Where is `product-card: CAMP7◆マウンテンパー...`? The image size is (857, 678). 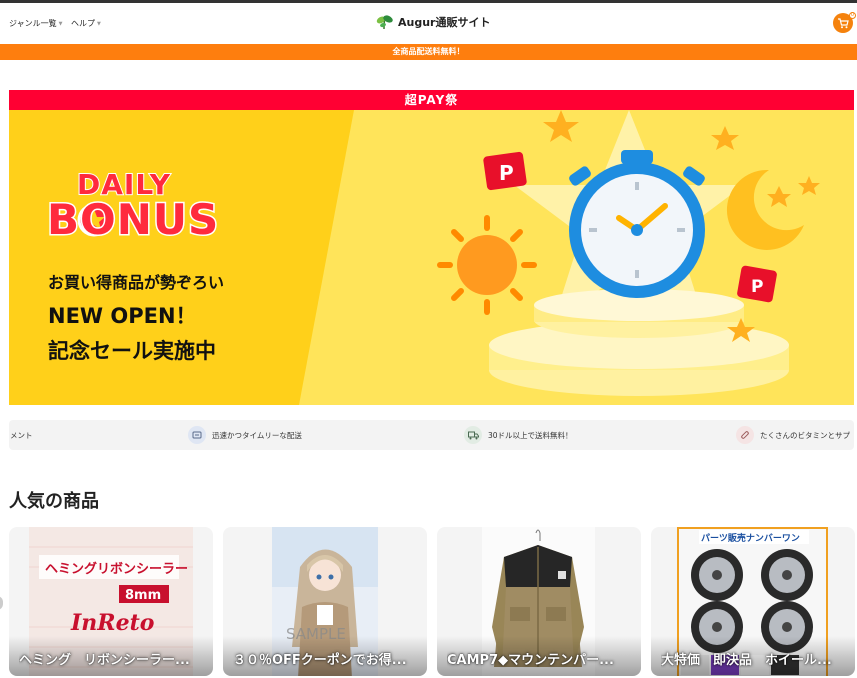
product-card: CAMP7◆マウンテンパー... is located at coordinates (539, 601).